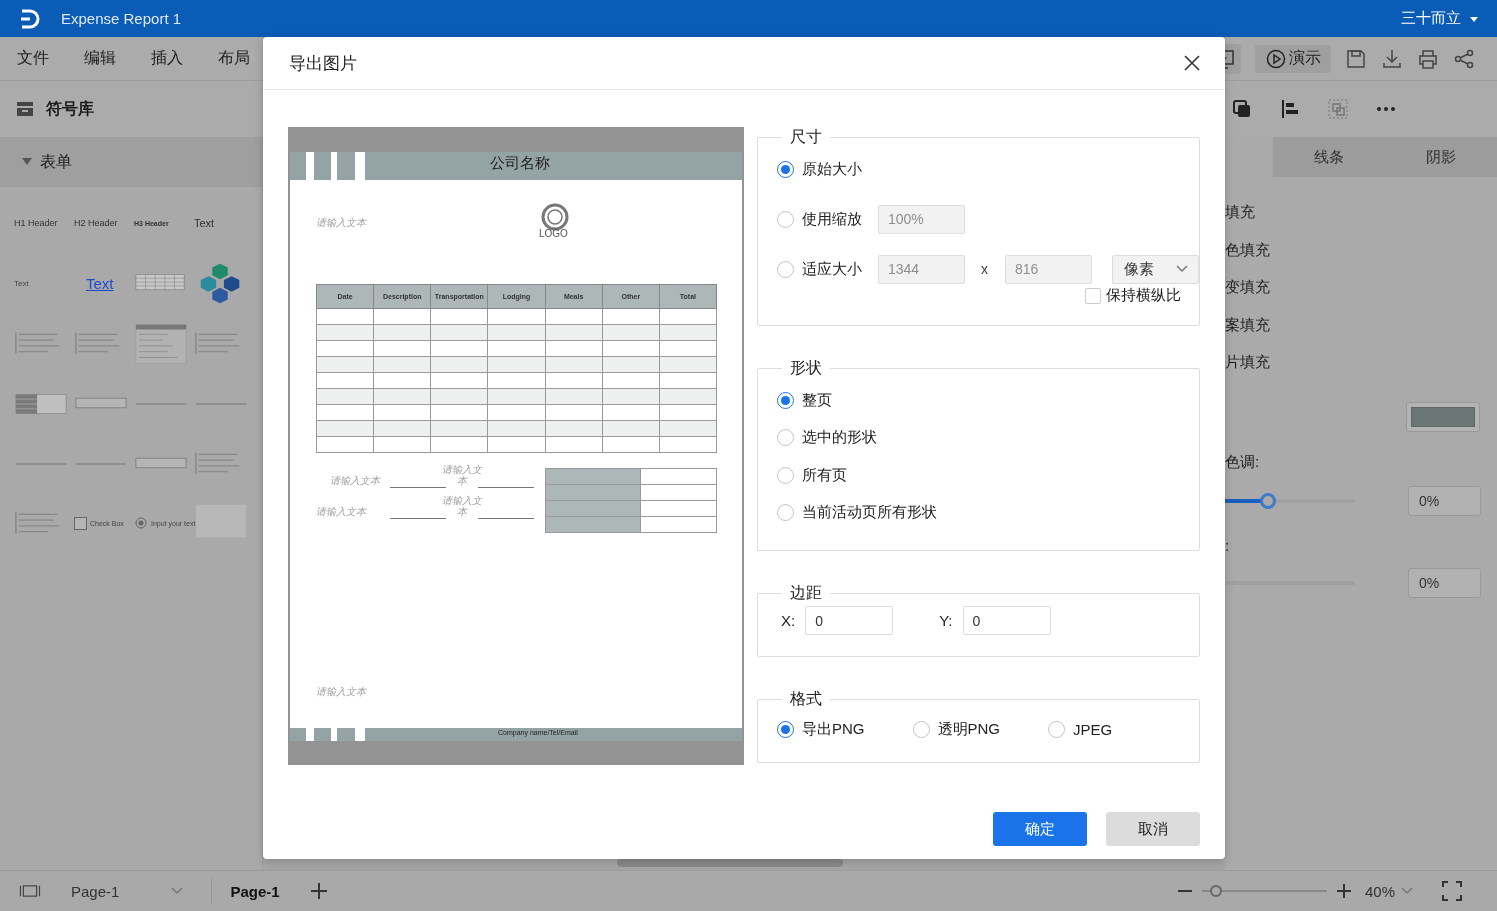 Image resolution: width=1497 pixels, height=911 pixels. I want to click on menu-item: 布局, so click(234, 58).